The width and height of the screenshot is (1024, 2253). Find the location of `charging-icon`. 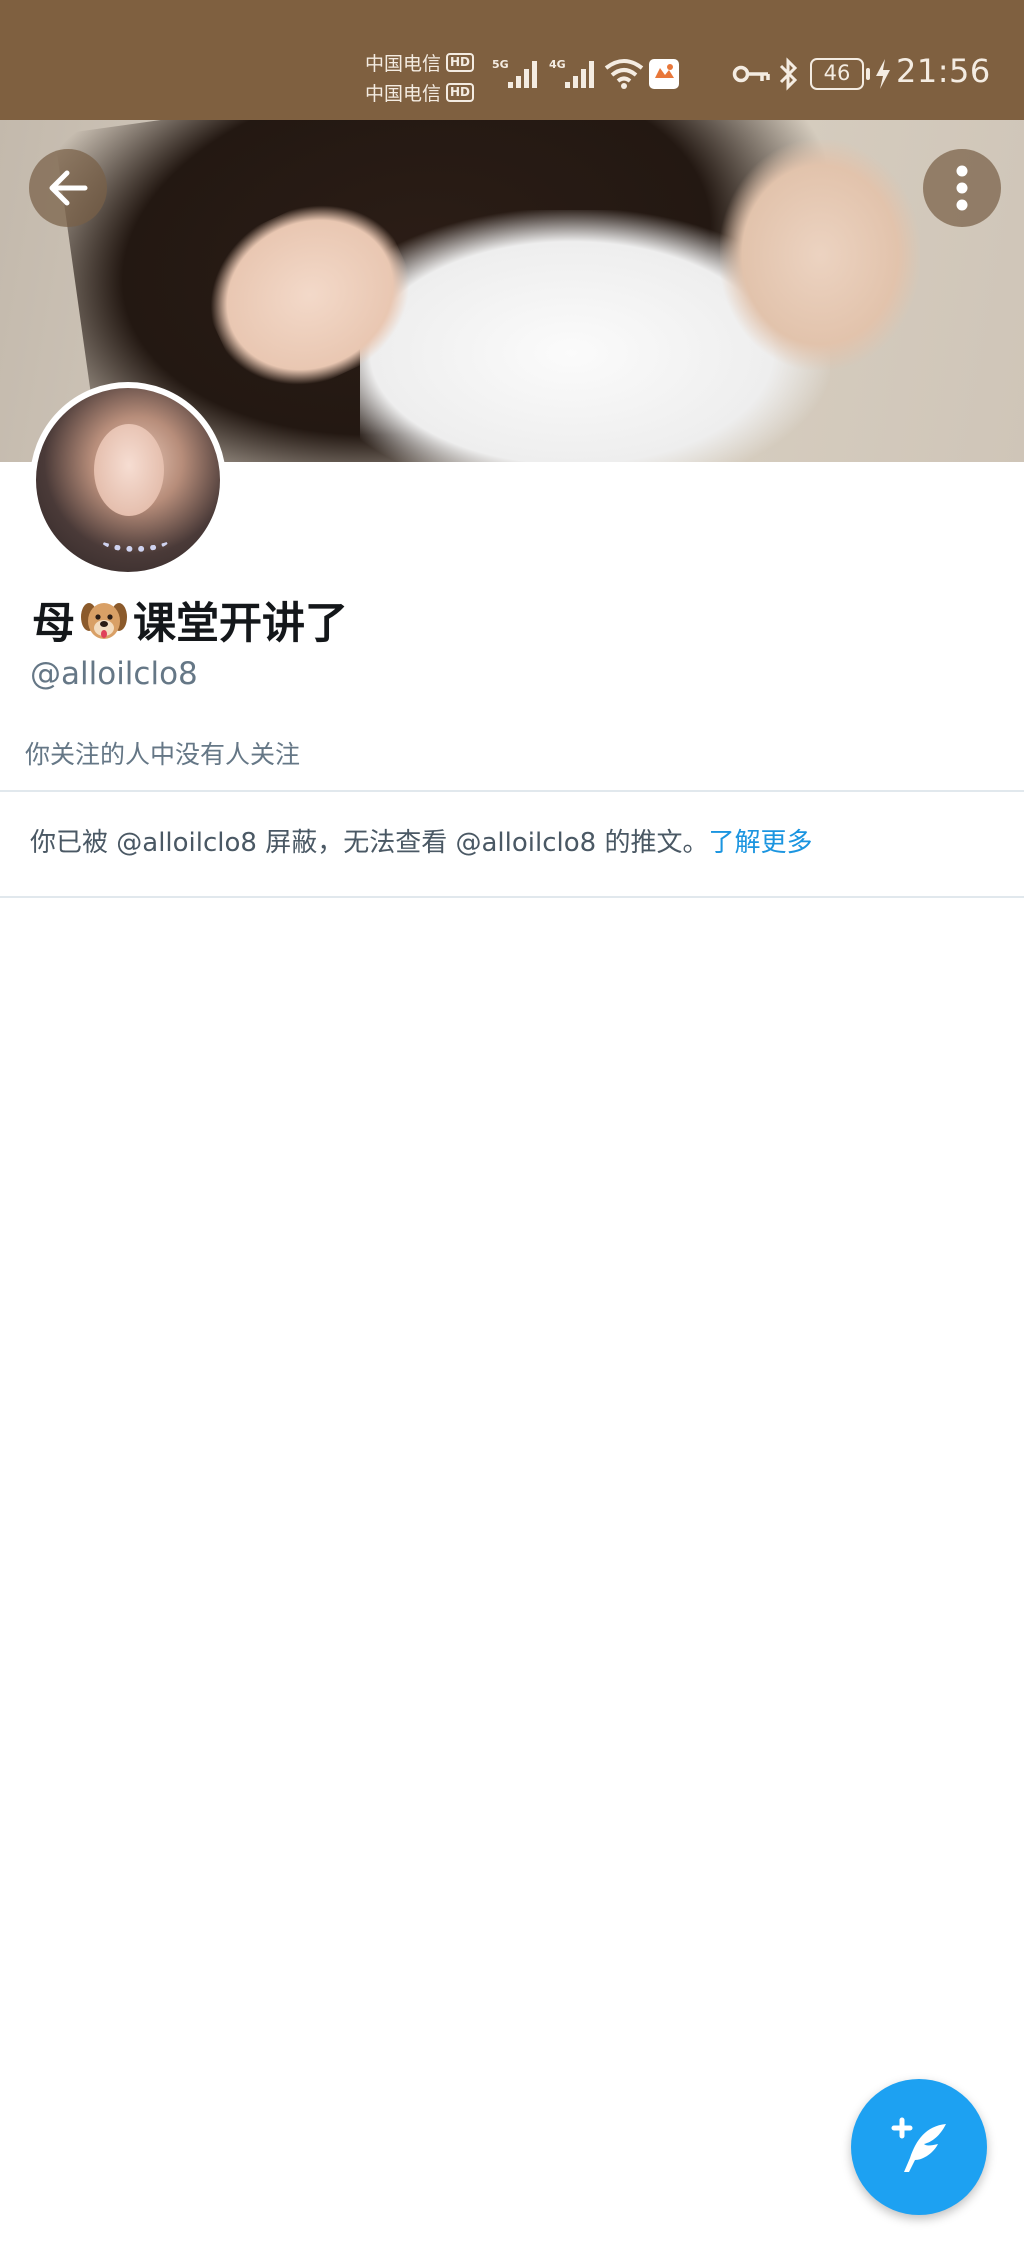

charging-icon is located at coordinates (883, 74).